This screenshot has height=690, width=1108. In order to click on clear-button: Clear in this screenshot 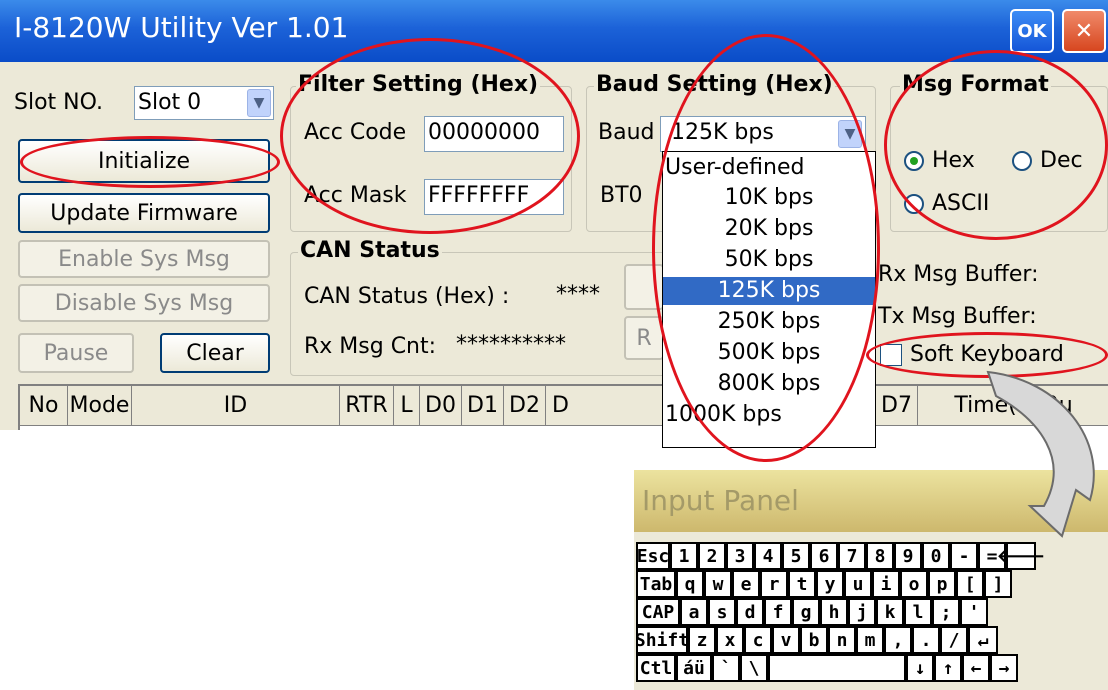, I will do `click(215, 353)`.